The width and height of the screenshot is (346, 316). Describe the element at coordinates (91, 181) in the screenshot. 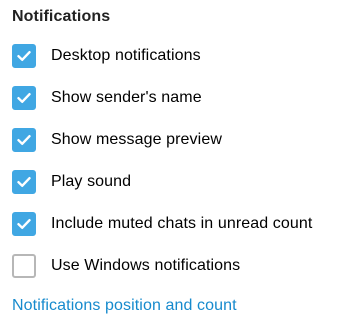

I see `play-sound-label: Play sound` at that location.